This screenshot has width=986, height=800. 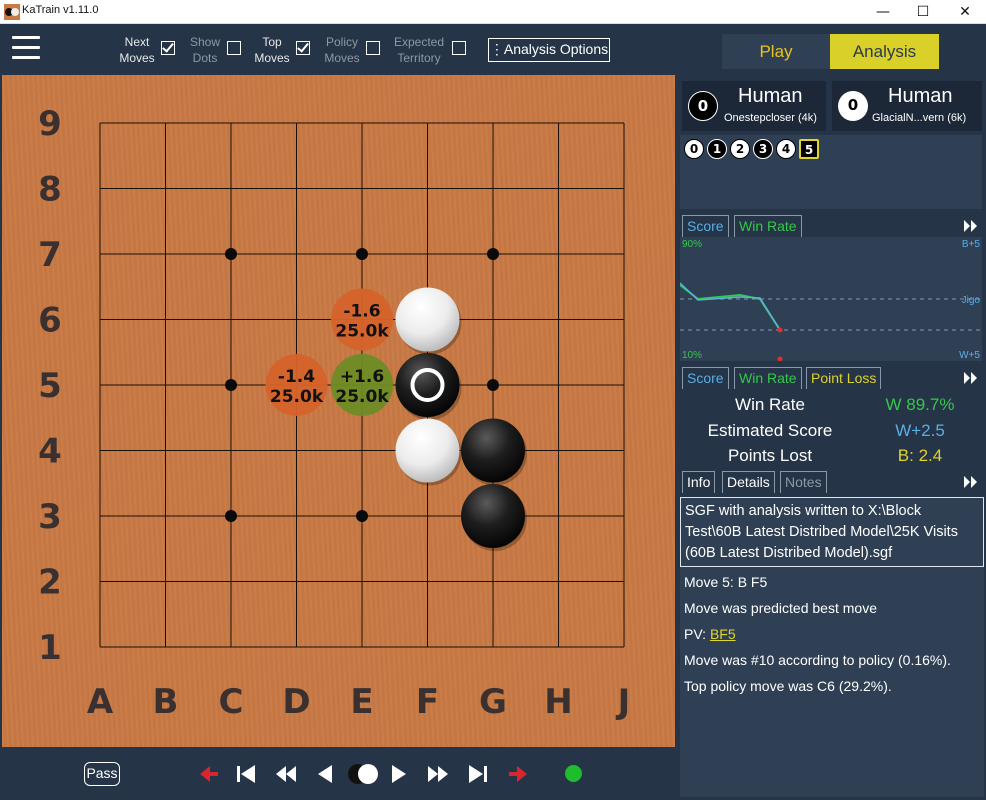 I want to click on toggle-show-dots: Show Dots, so click(x=205, y=50).